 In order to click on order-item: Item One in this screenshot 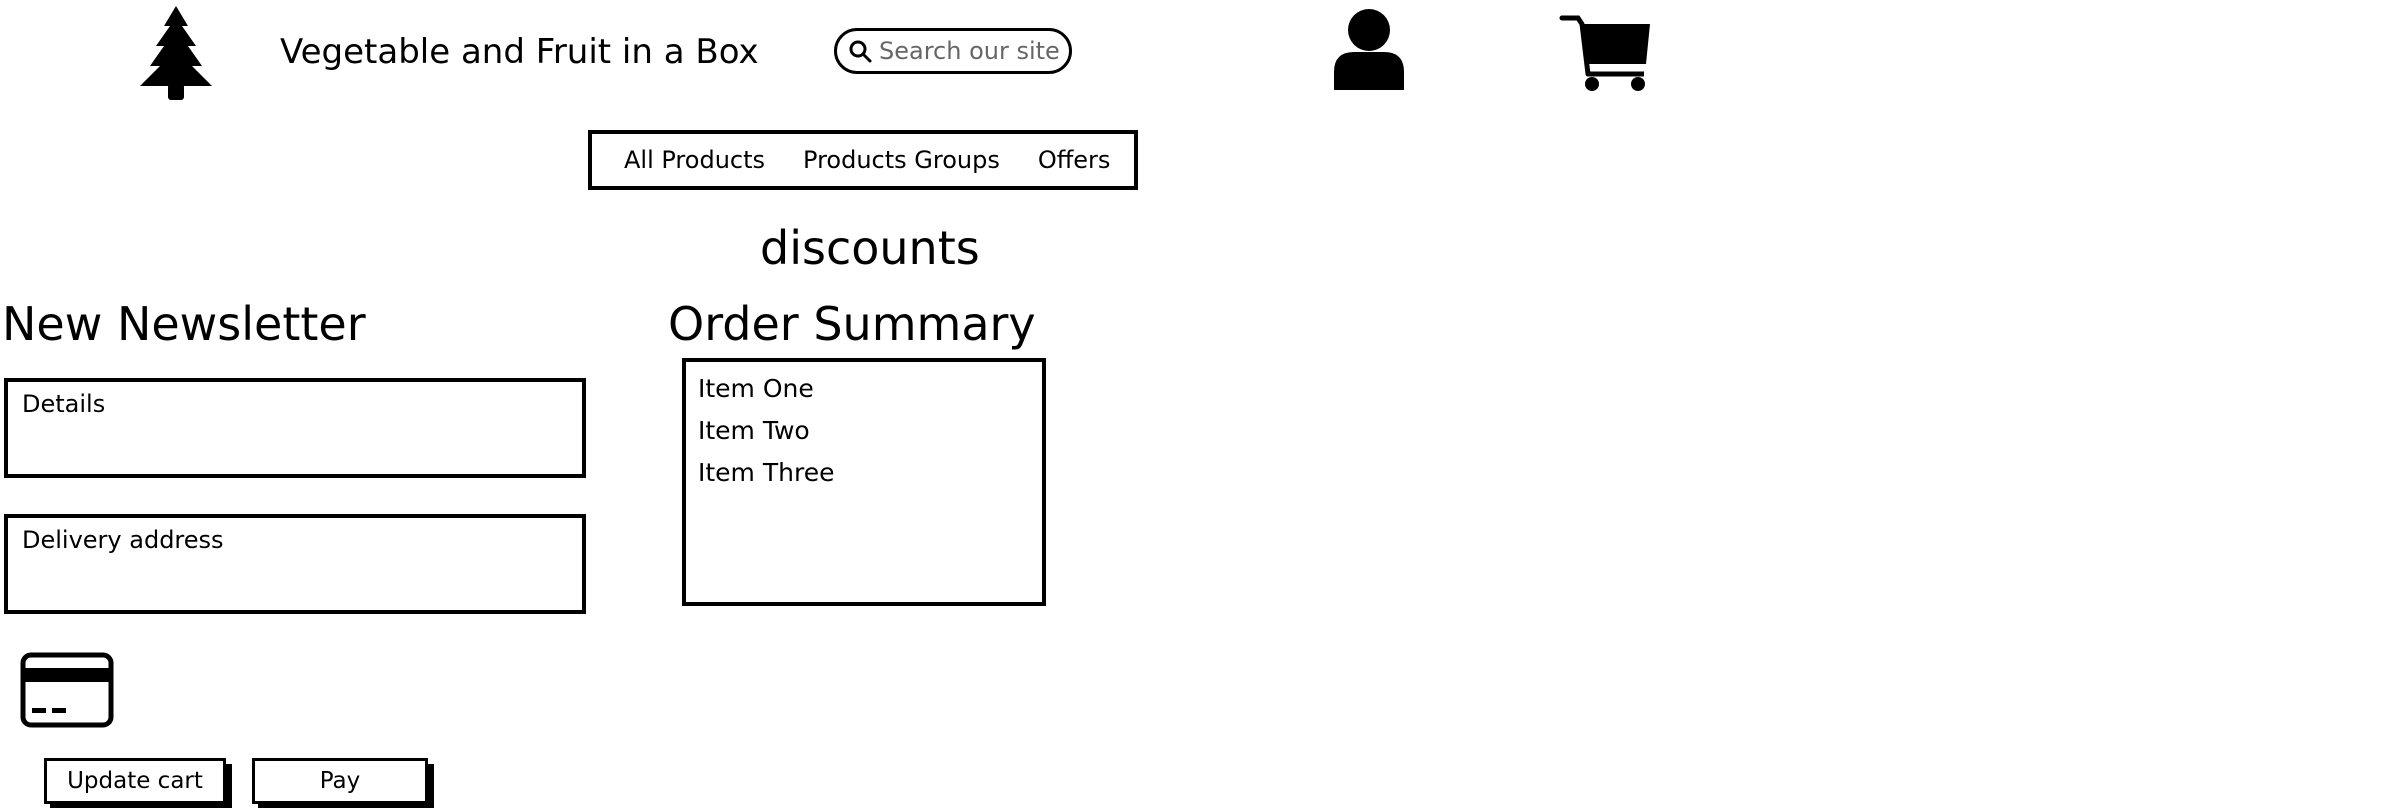, I will do `click(864, 389)`.